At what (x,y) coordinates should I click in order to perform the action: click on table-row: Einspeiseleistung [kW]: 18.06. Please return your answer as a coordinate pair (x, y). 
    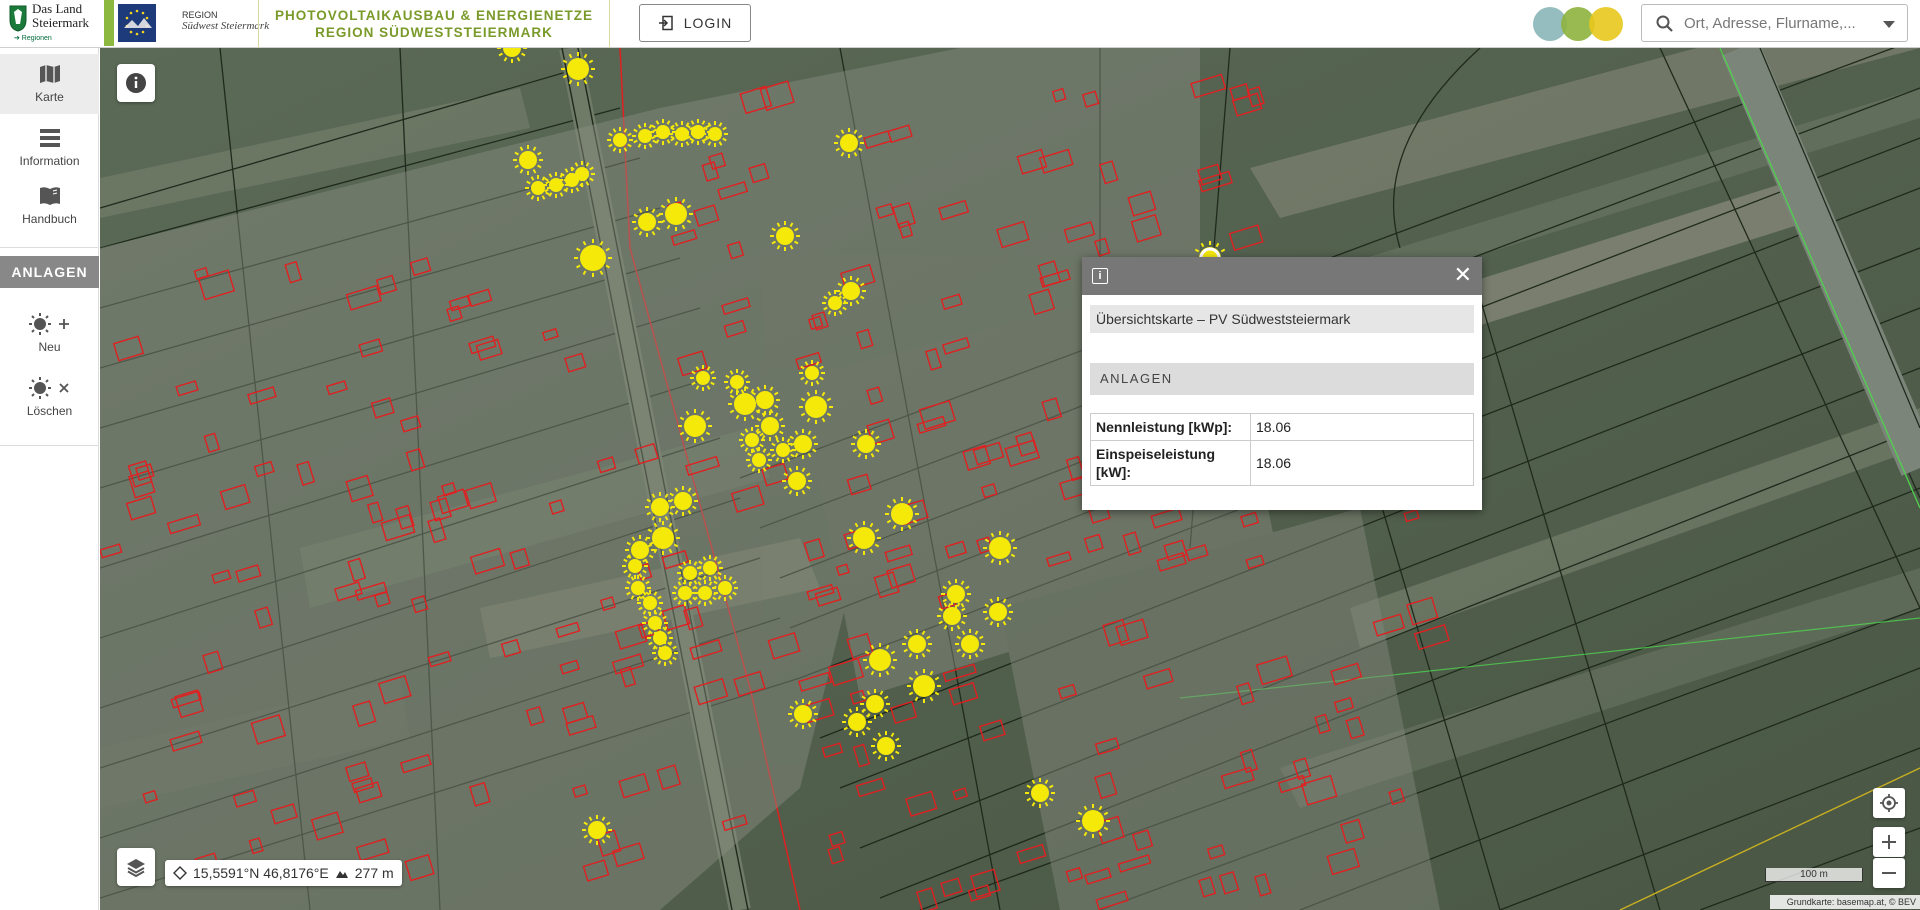
    Looking at the image, I should click on (1282, 463).